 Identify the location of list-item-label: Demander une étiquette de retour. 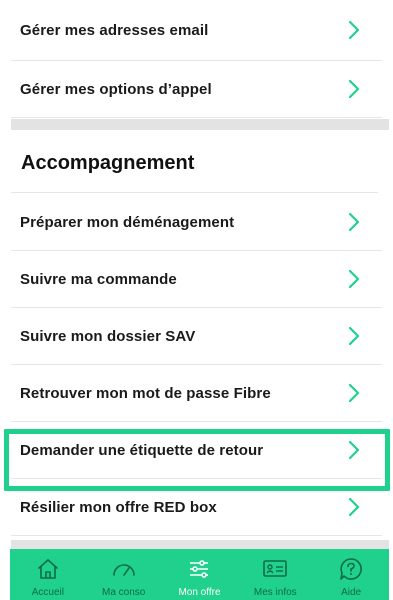
(142, 450).